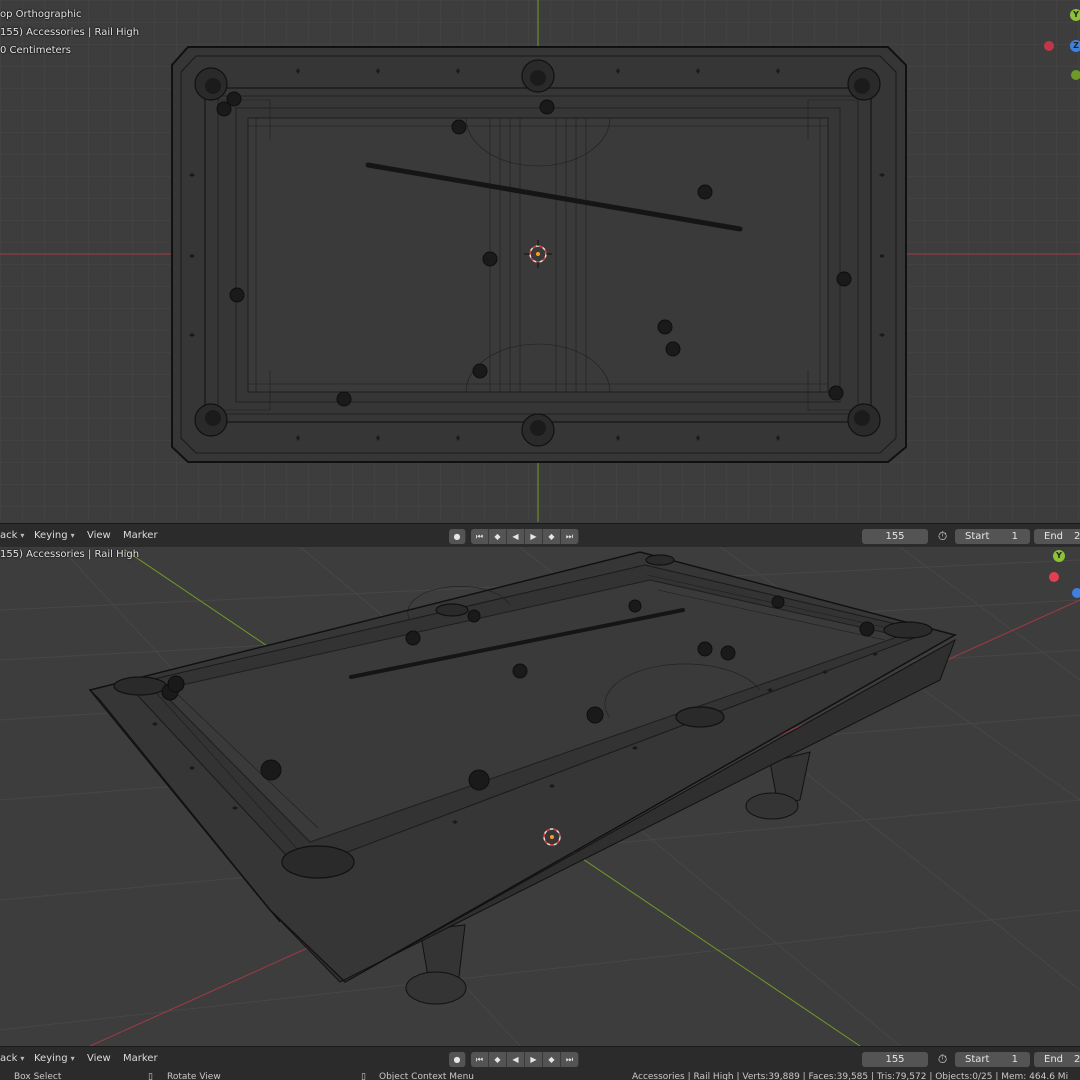 Image resolution: width=1080 pixels, height=1080 pixels. Describe the element at coordinates (1049, 46) in the screenshot. I see `gizmo-neg-x-icon` at that location.